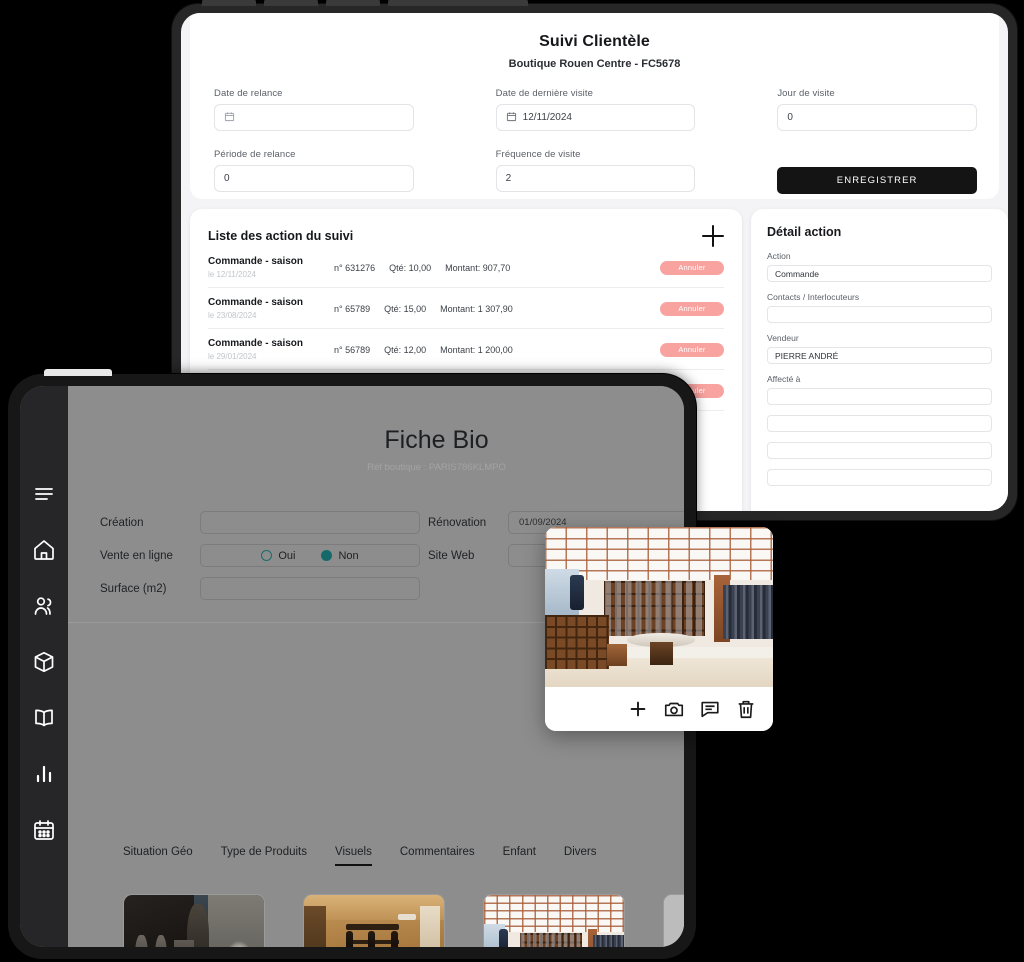  What do you see at coordinates (122, 522) in the screenshot?
I see `creation-label: Création` at bounding box center [122, 522].